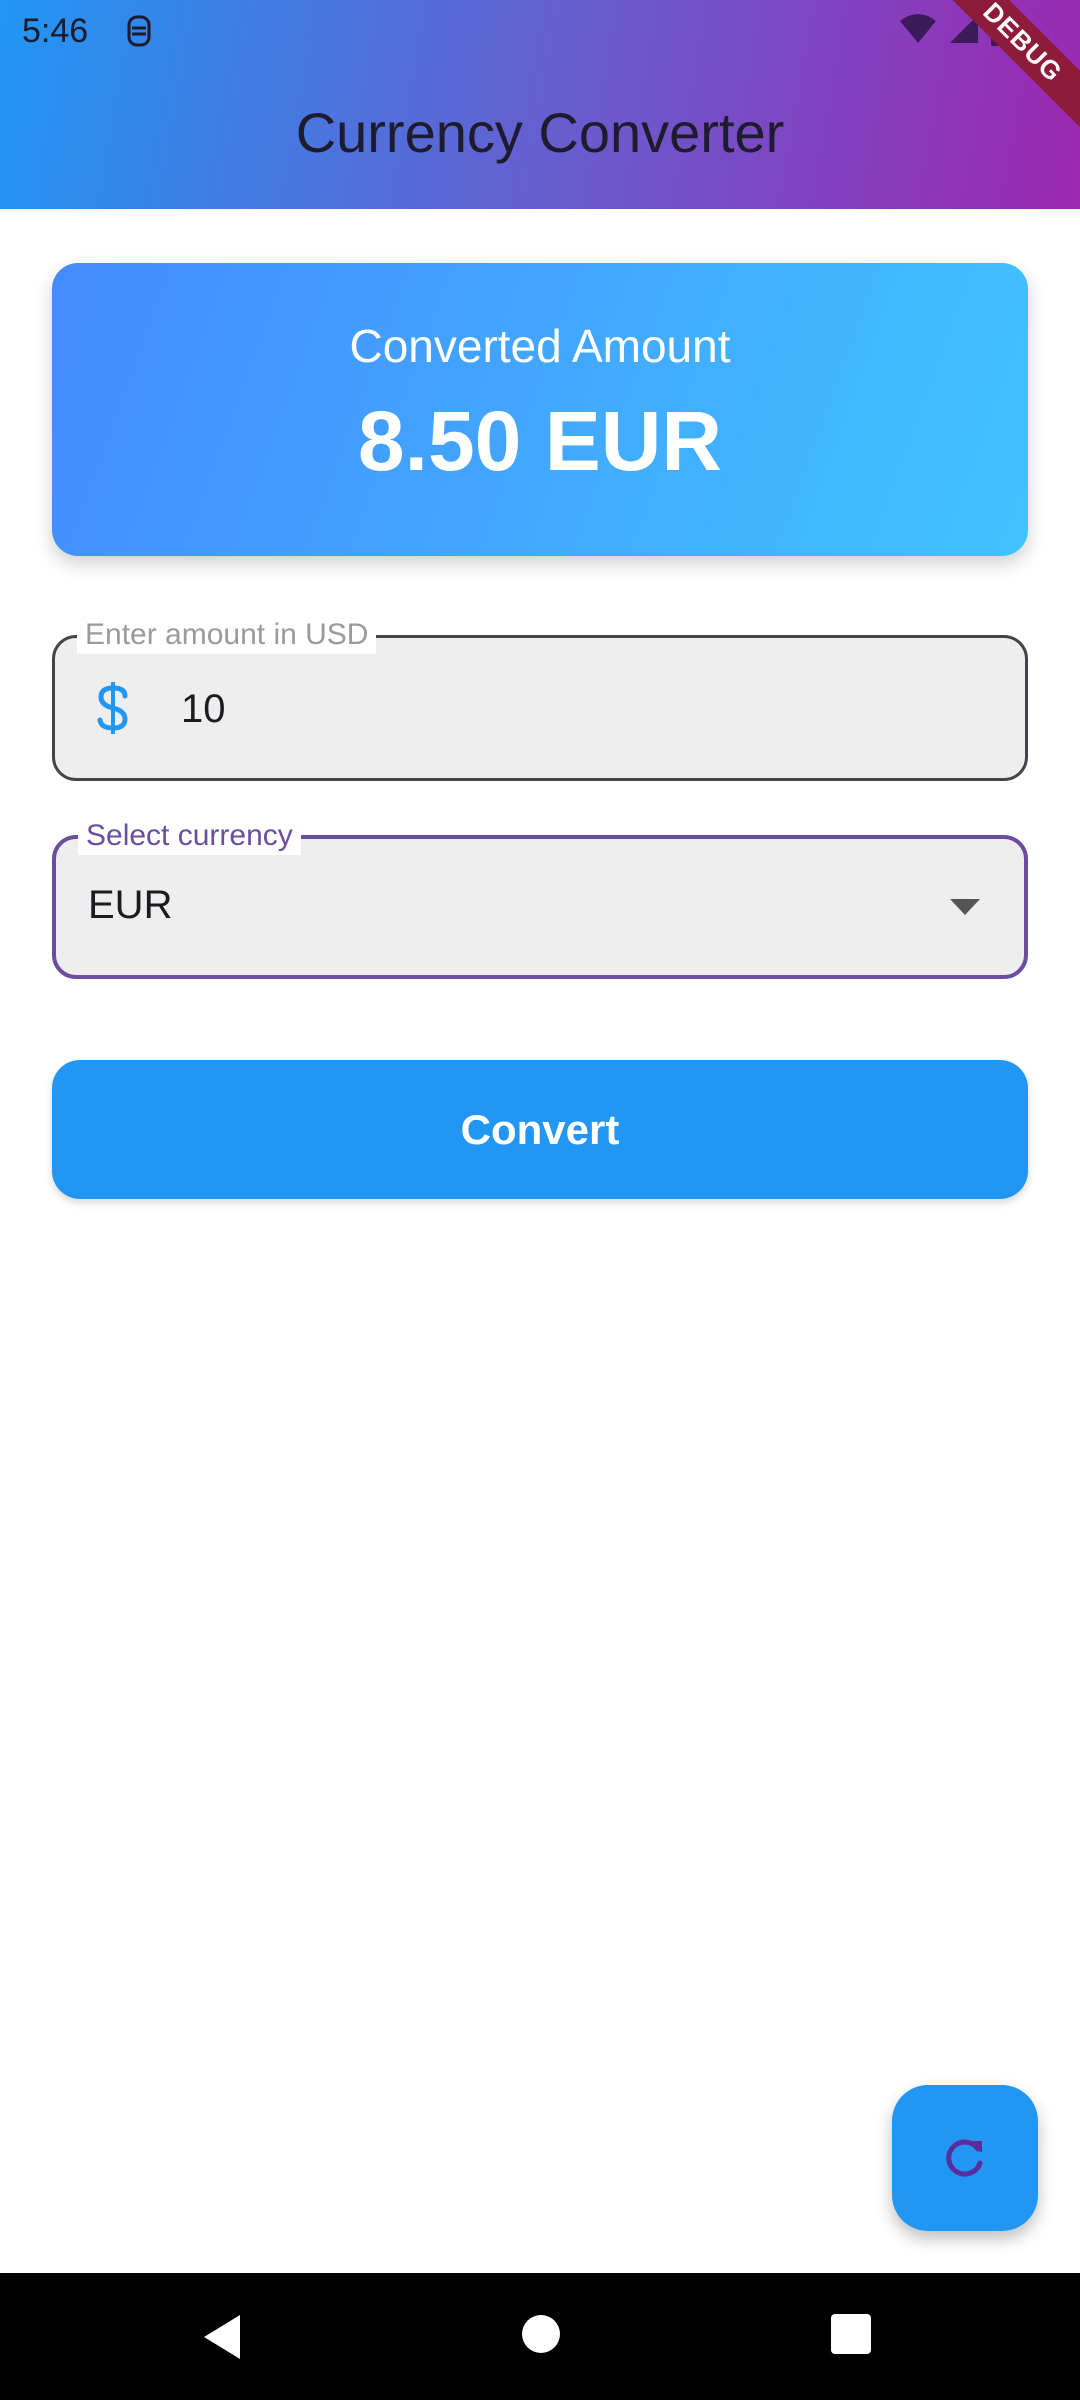 The height and width of the screenshot is (2400, 1080). I want to click on refresh-icon, so click(964, 2158).